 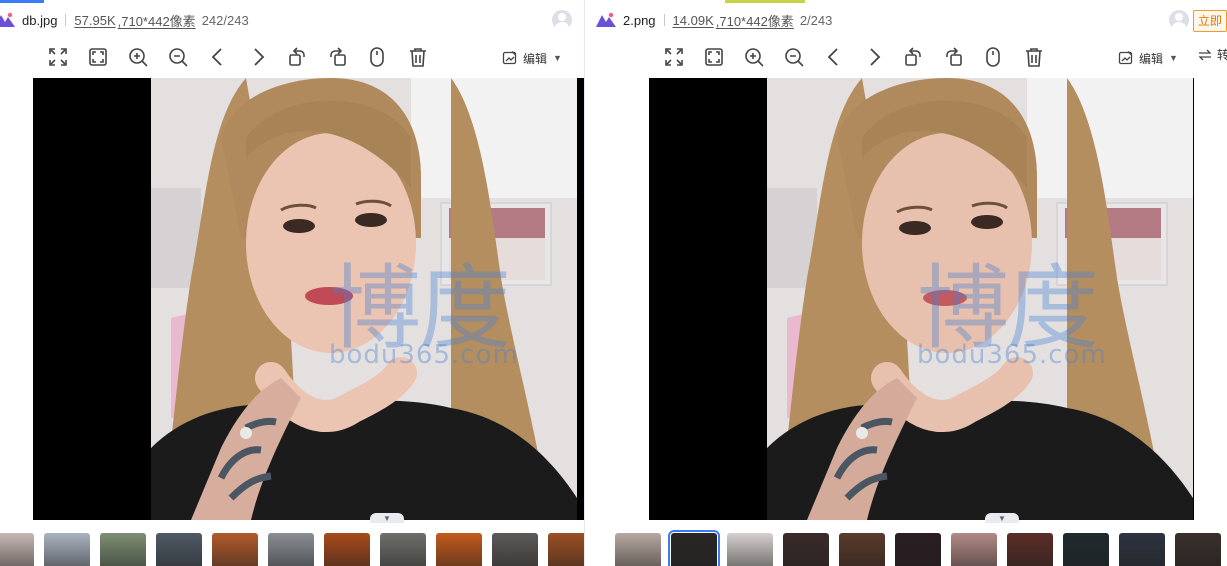 What do you see at coordinates (816, 20) in the screenshot?
I see `image-position: 2/243` at bounding box center [816, 20].